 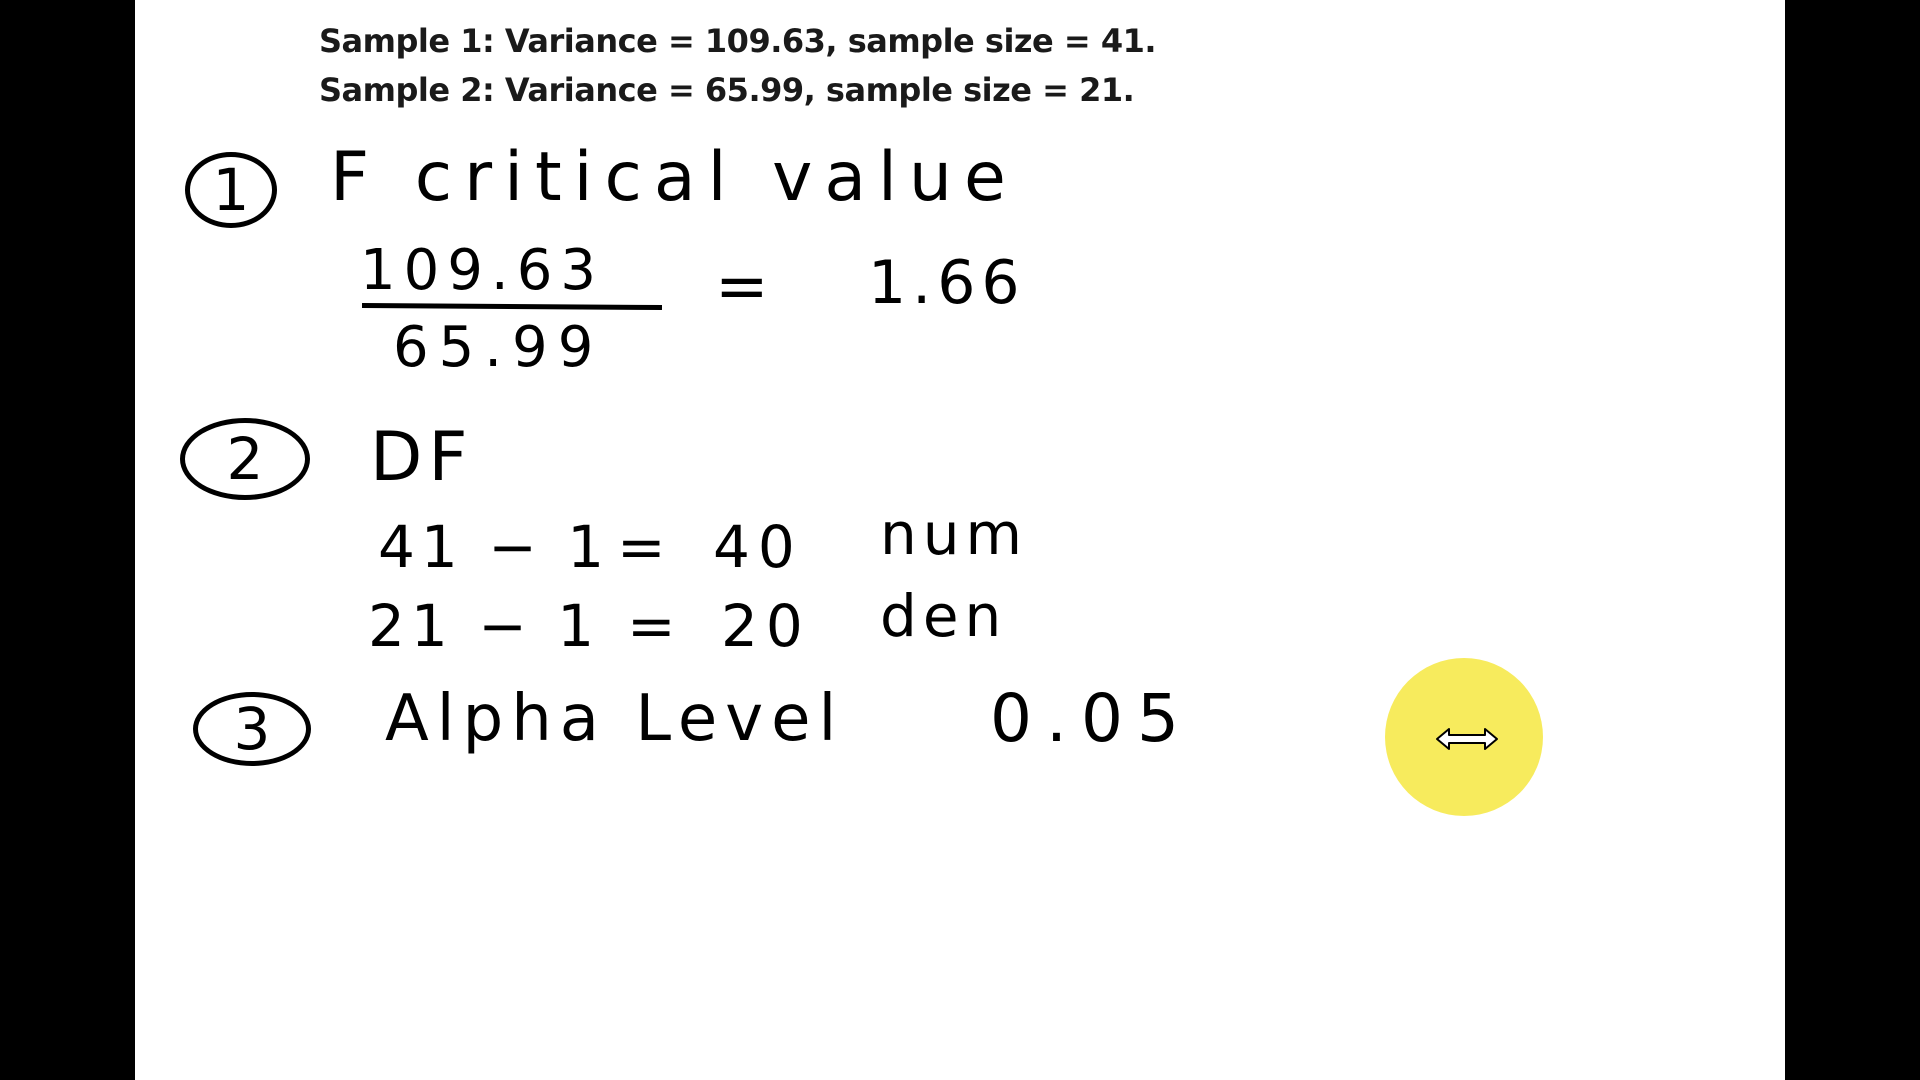 I want to click on step-1-title: F critical value, so click(x=674, y=177).